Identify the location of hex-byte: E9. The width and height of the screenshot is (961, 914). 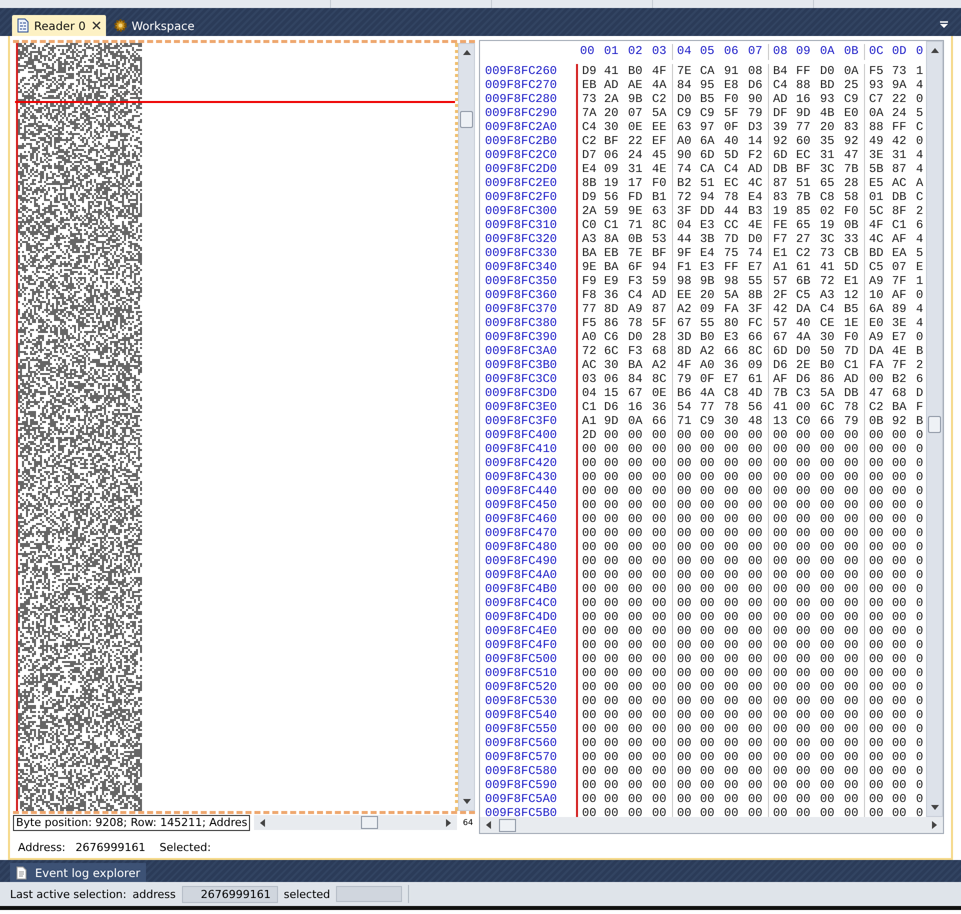
(611, 281).